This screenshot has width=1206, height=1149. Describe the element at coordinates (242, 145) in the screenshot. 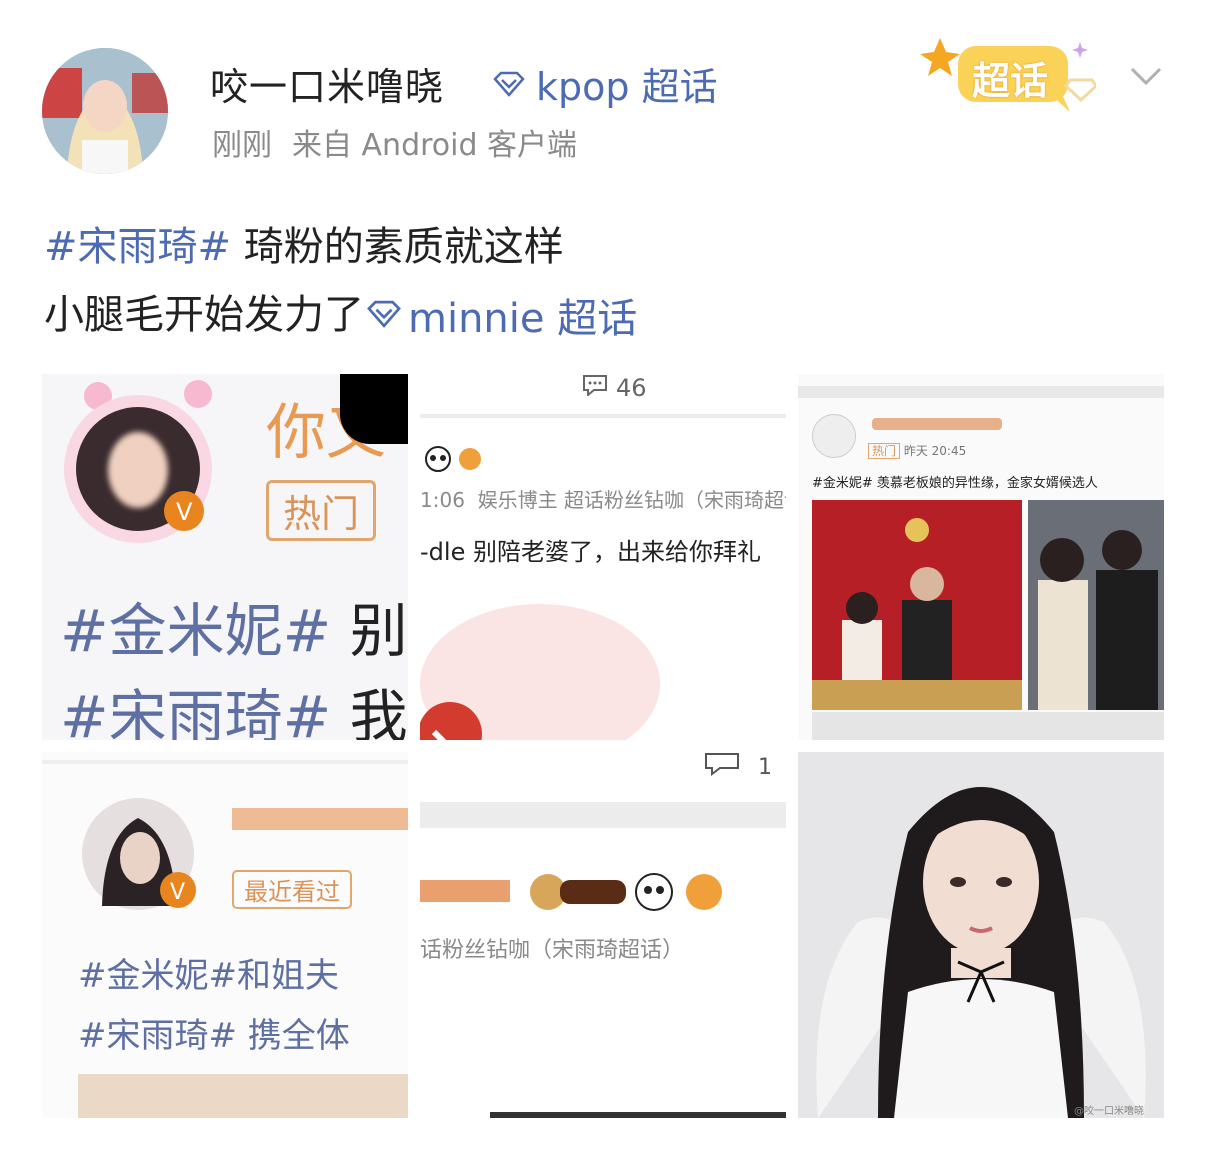

I see `post-time: 刚刚` at that location.